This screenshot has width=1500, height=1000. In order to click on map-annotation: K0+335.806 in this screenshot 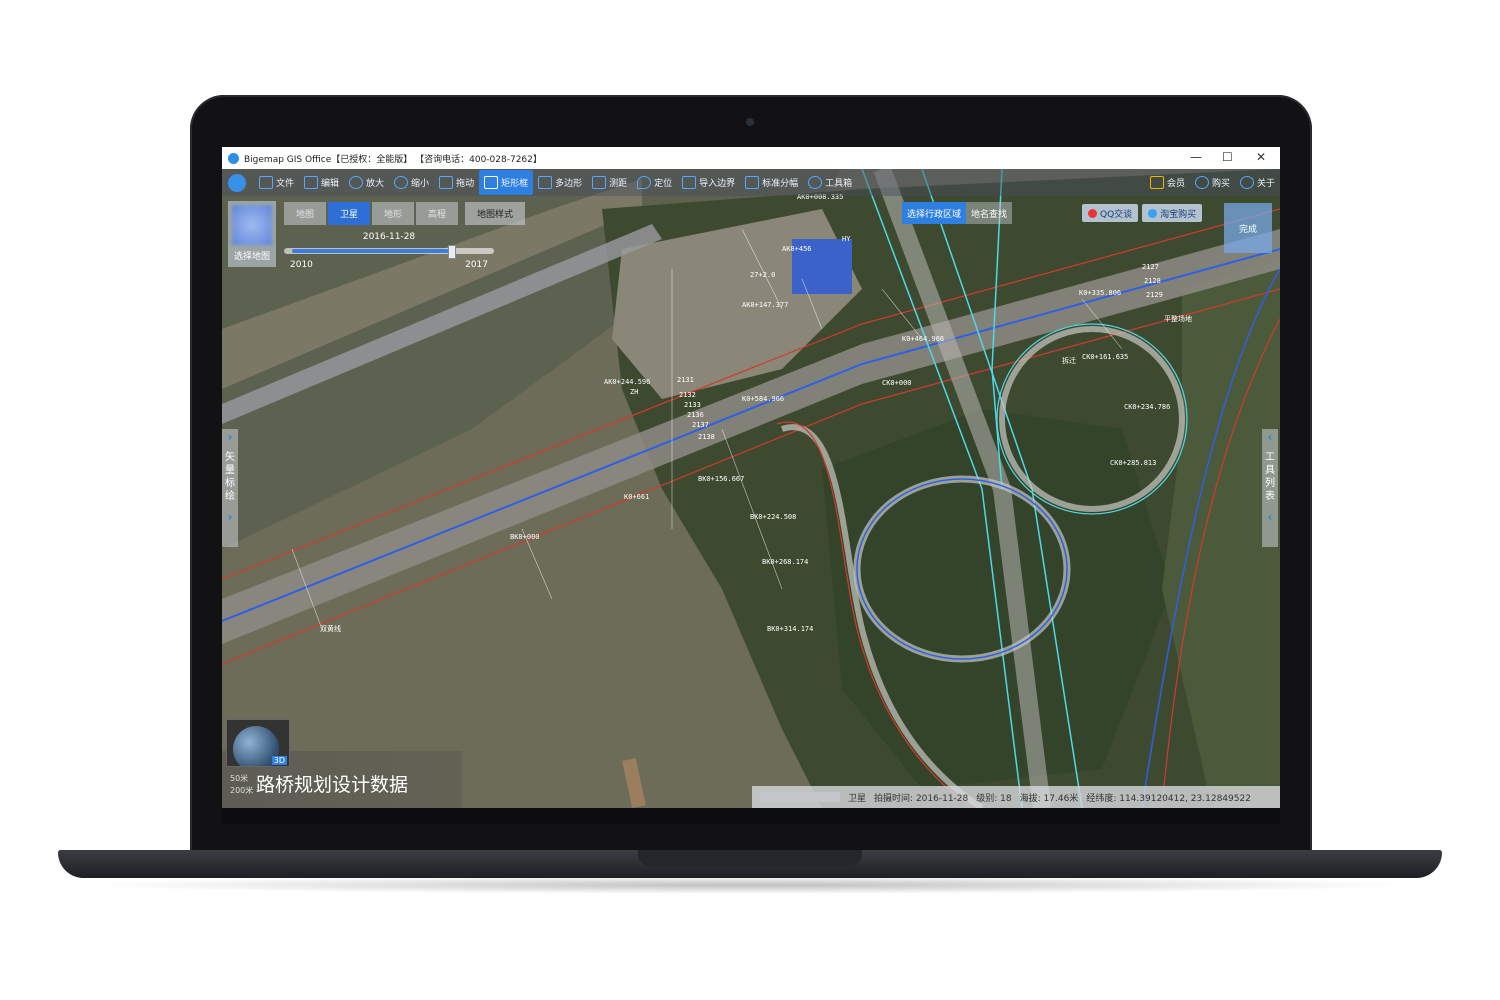, I will do `click(1100, 293)`.